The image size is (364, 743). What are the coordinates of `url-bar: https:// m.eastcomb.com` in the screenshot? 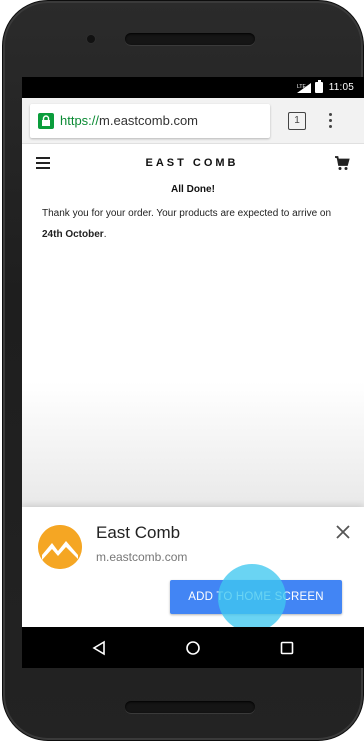 It's located at (150, 120).